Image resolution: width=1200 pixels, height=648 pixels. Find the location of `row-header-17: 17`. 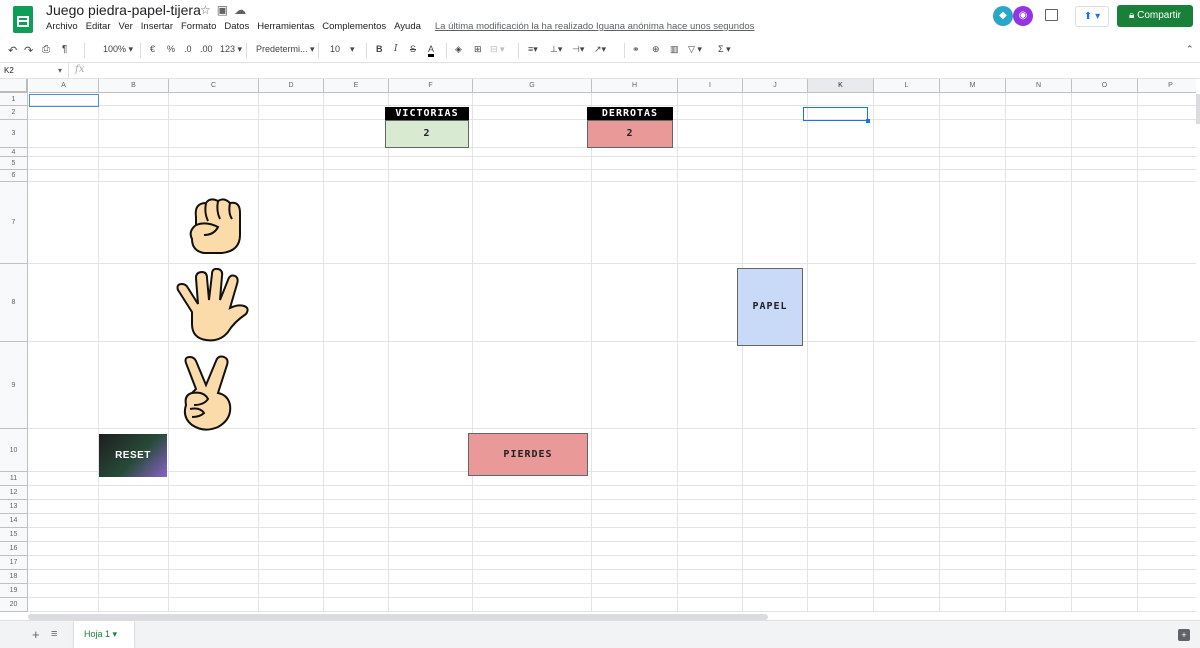

row-header-17: 17 is located at coordinates (14, 563).